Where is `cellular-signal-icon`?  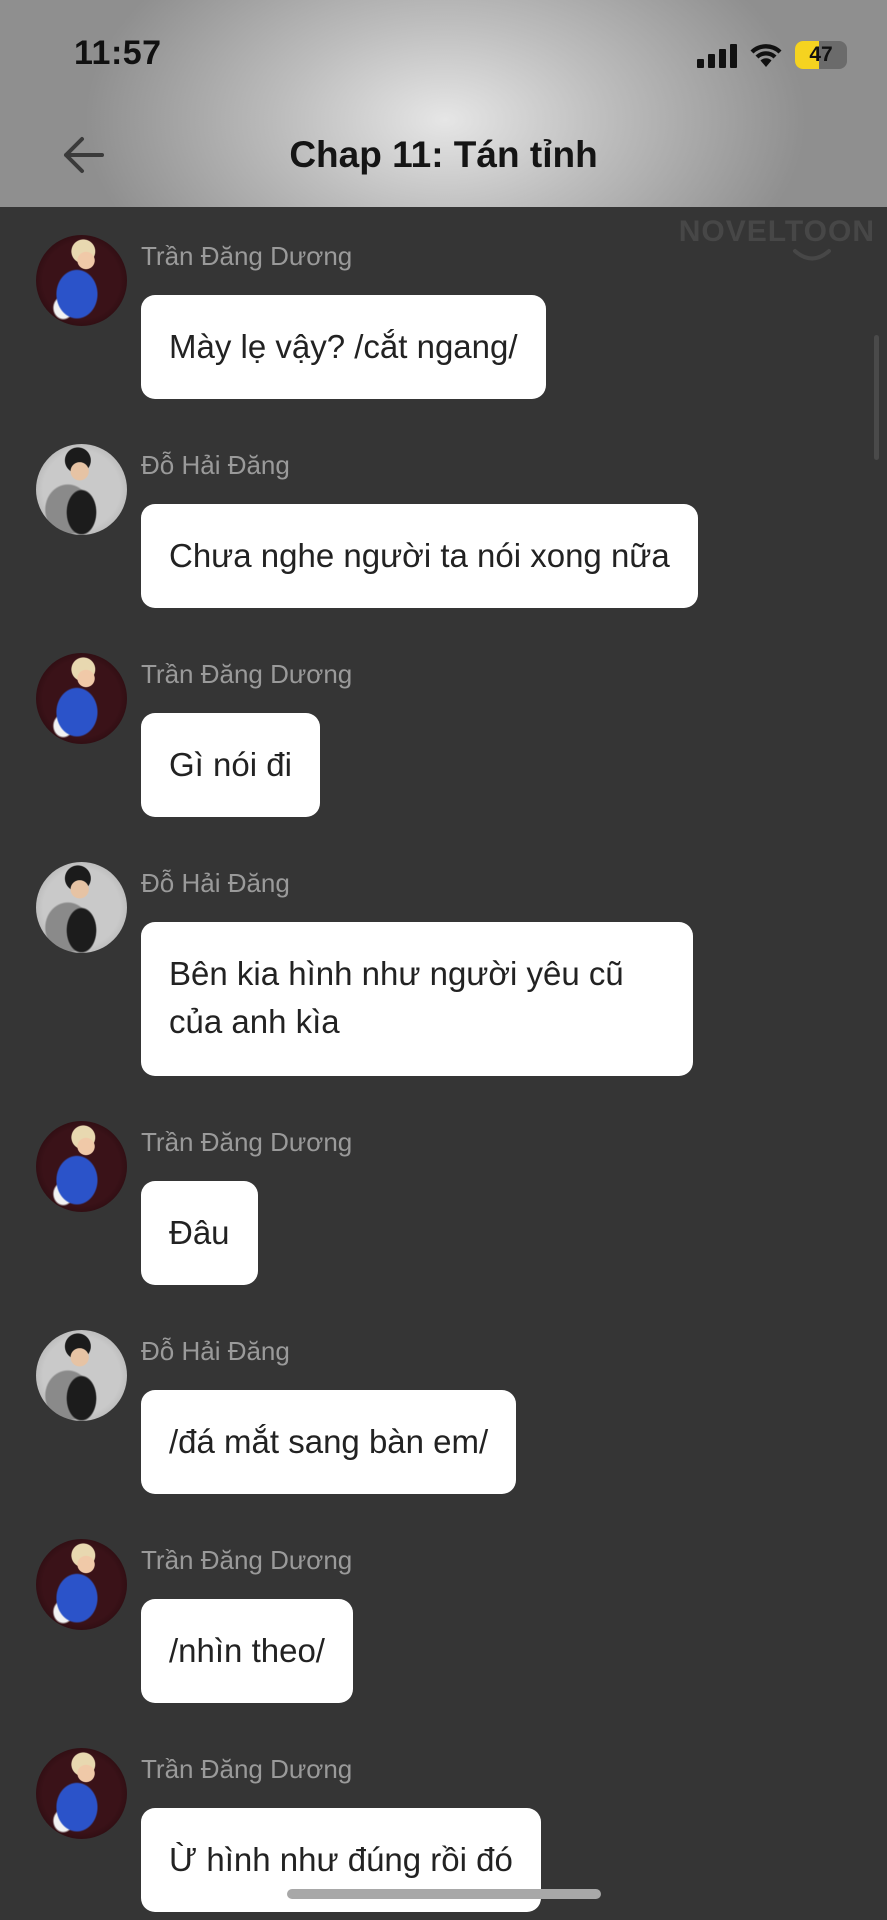 cellular-signal-icon is located at coordinates (717, 55).